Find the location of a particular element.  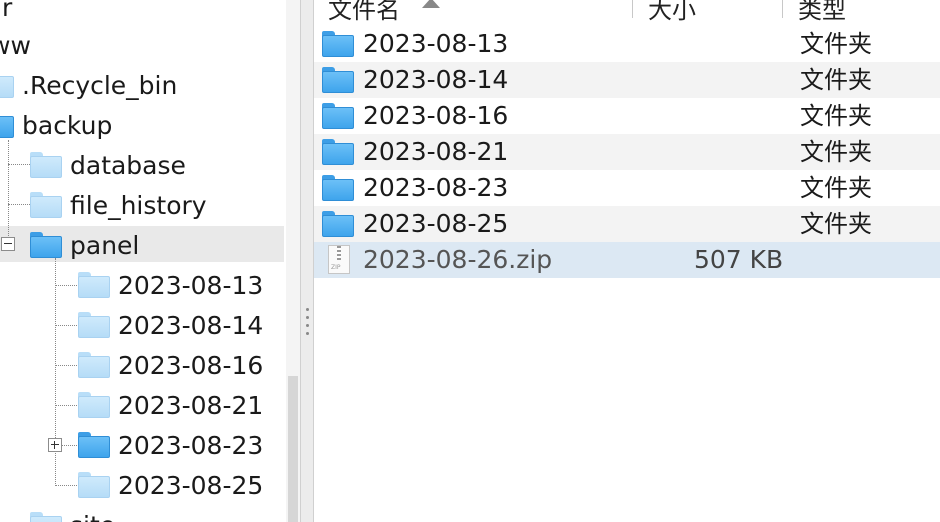

tree-item-database: database is located at coordinates (108, 165).